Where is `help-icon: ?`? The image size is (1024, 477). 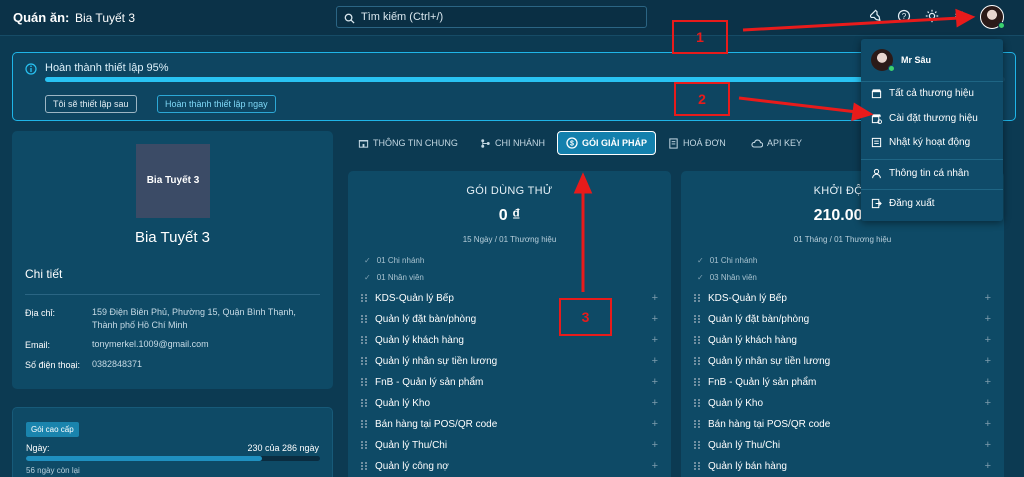
help-icon: ? is located at coordinates (904, 16).